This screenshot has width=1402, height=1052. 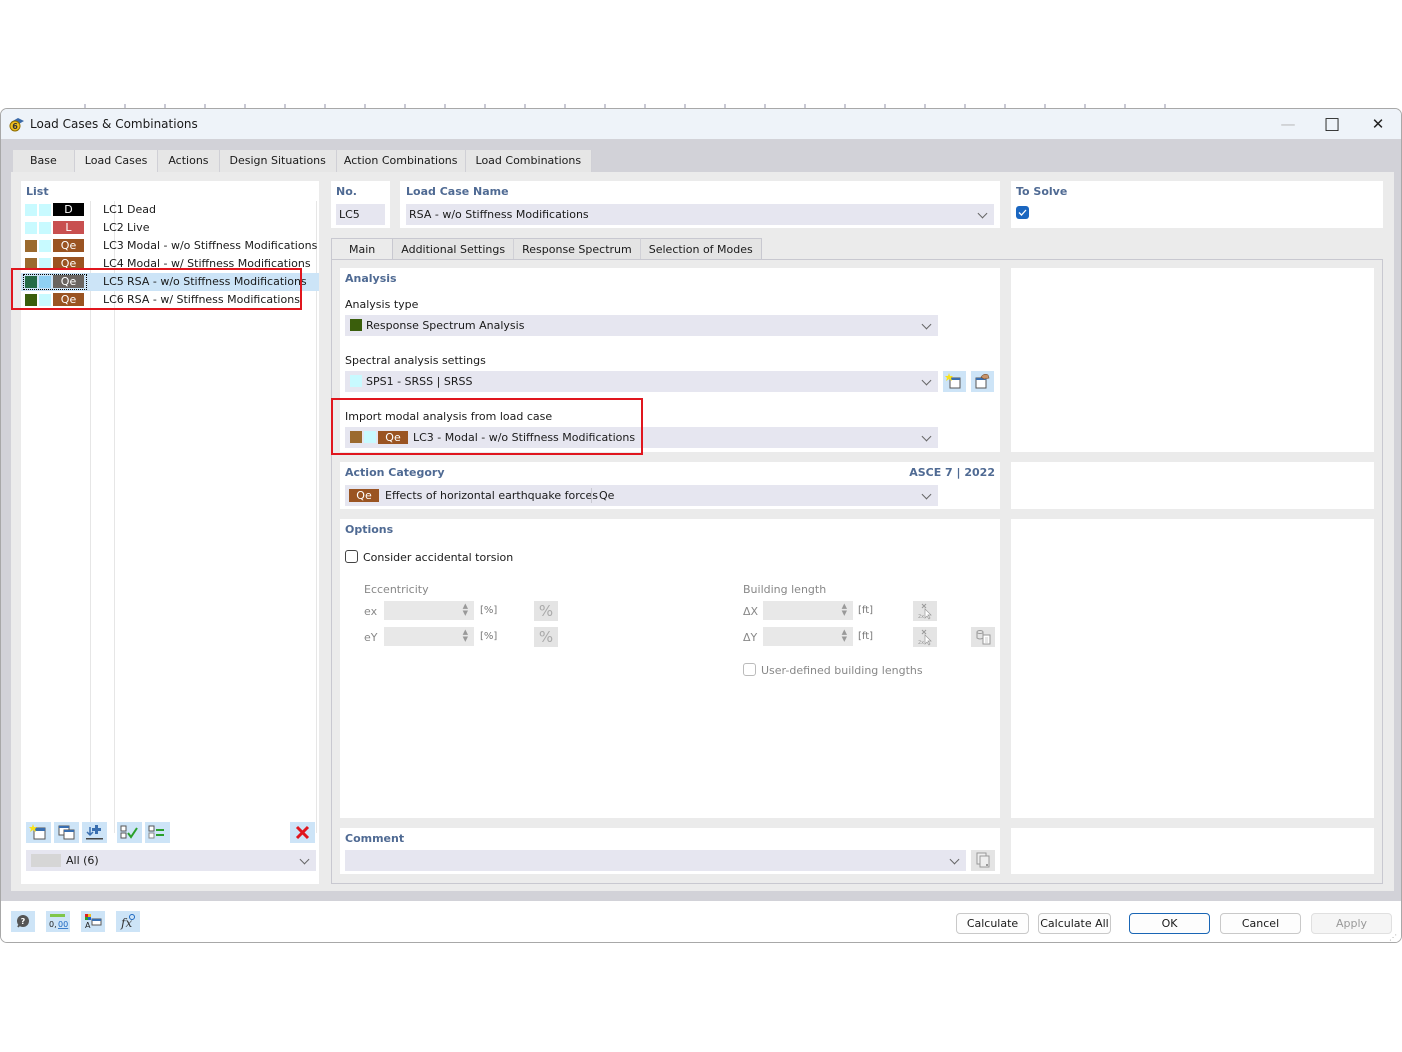 What do you see at coordinates (751, 611) in the screenshot?
I see `dx-label: ΔX` at bounding box center [751, 611].